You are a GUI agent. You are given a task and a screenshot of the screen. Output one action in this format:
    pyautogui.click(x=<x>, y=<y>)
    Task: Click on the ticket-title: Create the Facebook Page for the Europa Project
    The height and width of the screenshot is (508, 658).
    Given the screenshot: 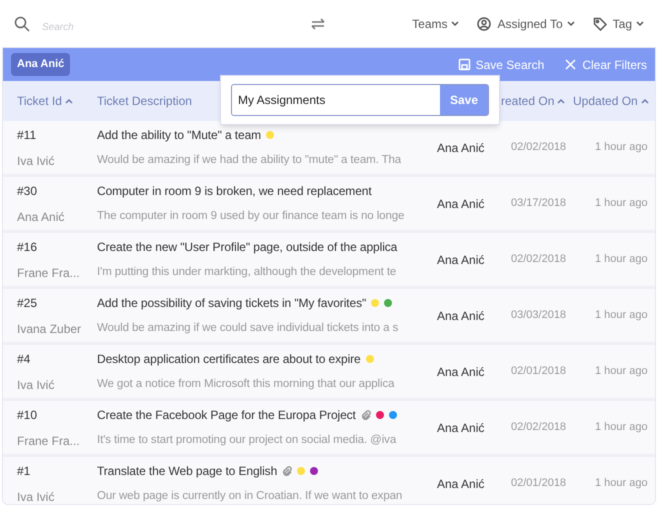 What is the action you would take?
    pyautogui.click(x=226, y=415)
    